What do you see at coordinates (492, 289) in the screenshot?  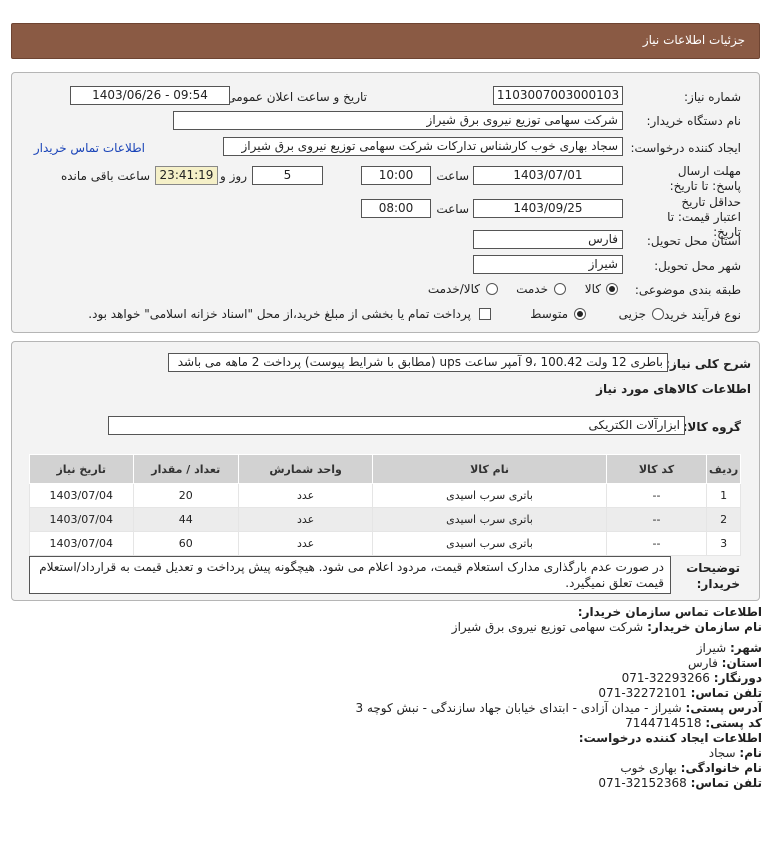 I see `category-radio-goods-service` at bounding box center [492, 289].